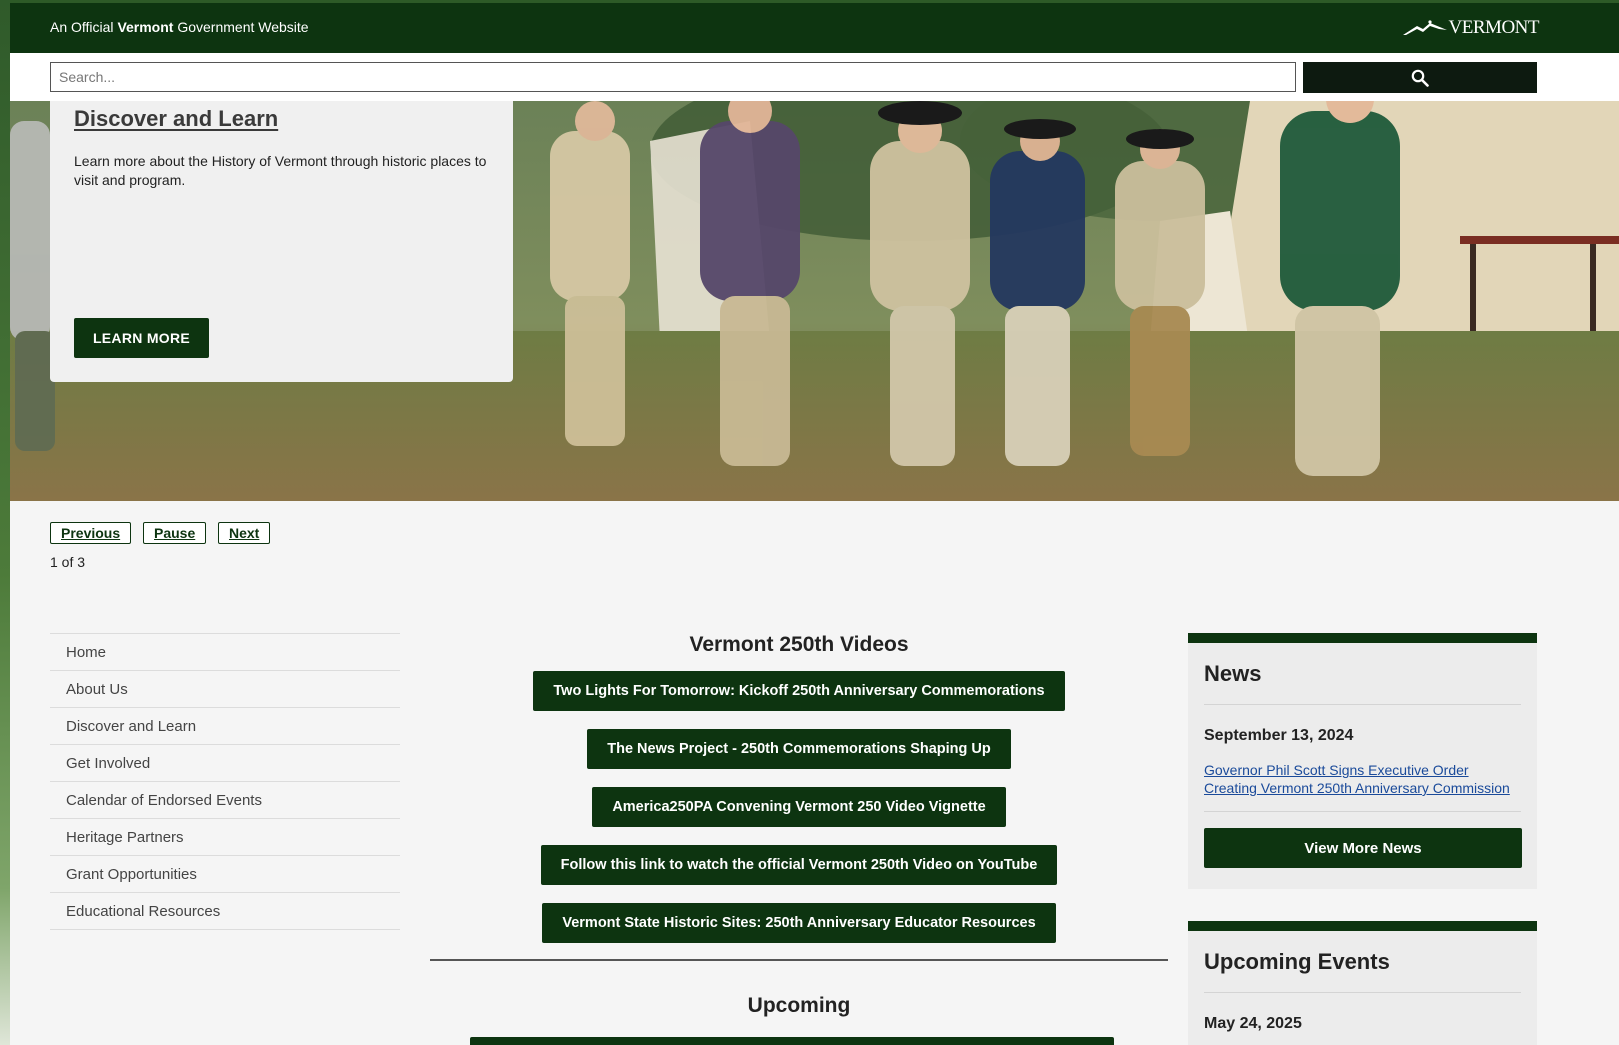 Image resolution: width=1619 pixels, height=1045 pixels. I want to click on news-heading: News, so click(1362, 674).